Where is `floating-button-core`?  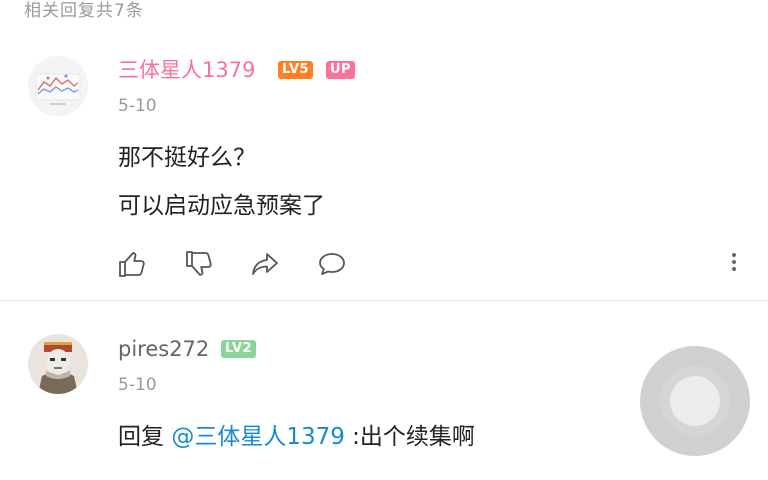 floating-button-core is located at coordinates (695, 401).